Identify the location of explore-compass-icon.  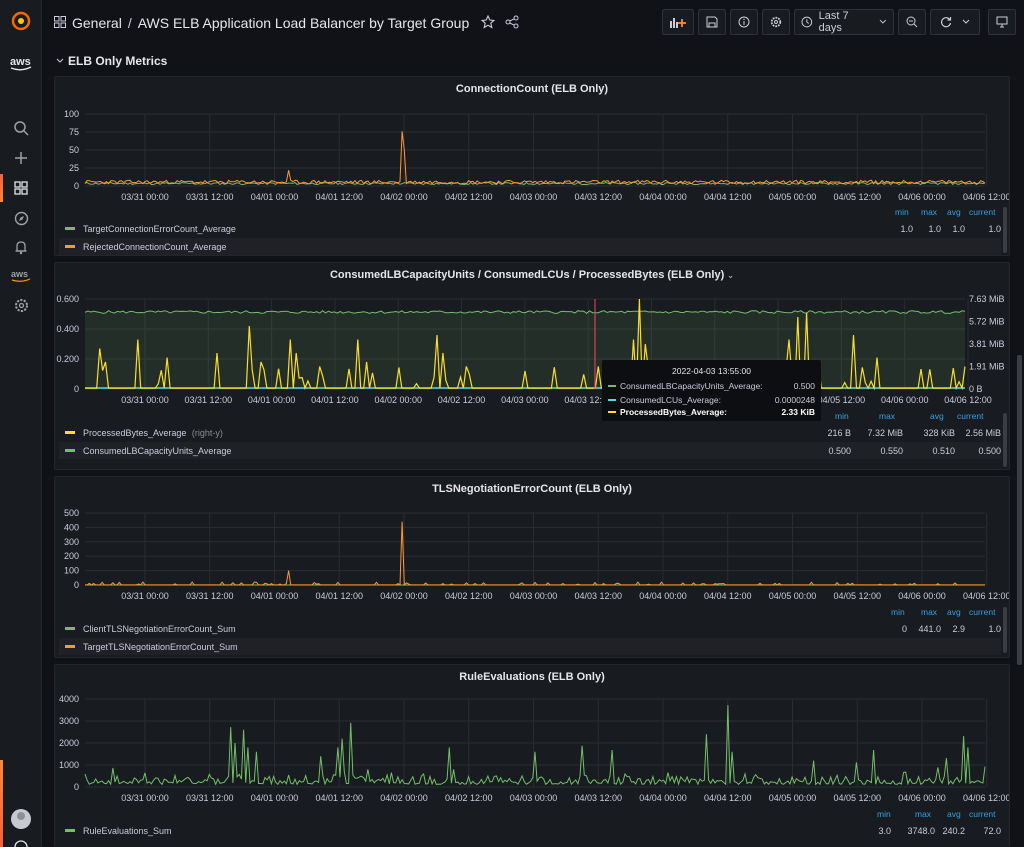
(21, 218).